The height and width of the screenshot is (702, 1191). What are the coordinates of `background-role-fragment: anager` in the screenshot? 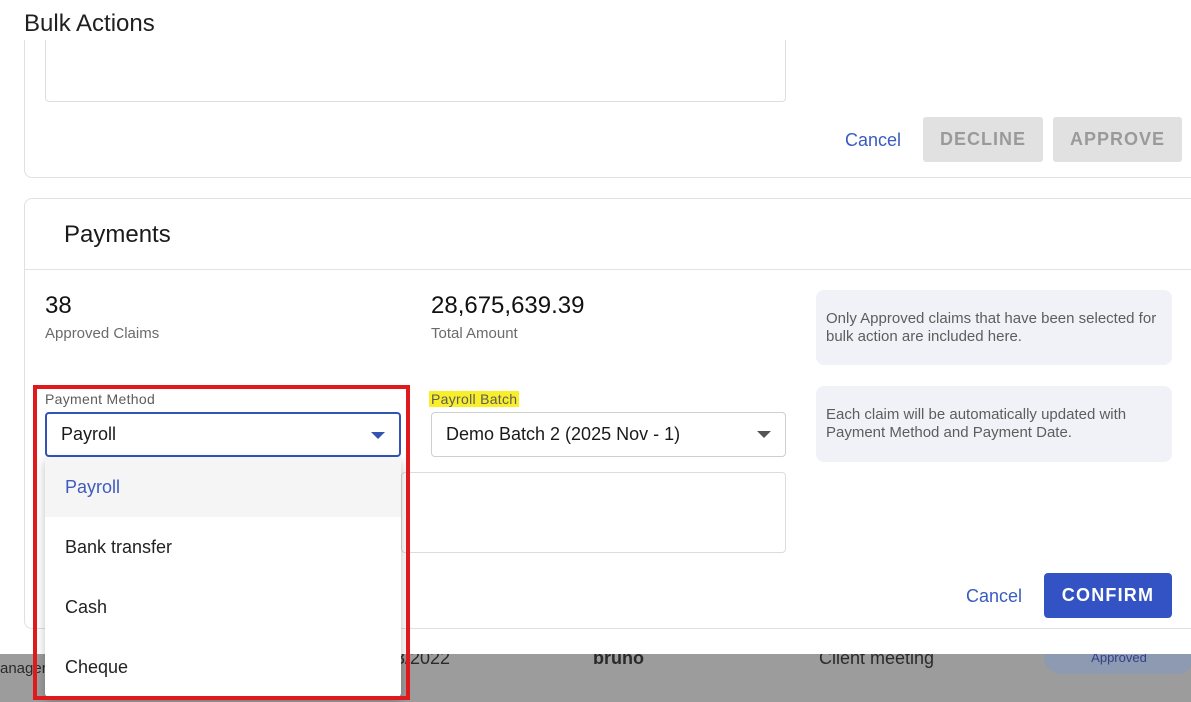 It's located at (23, 668).